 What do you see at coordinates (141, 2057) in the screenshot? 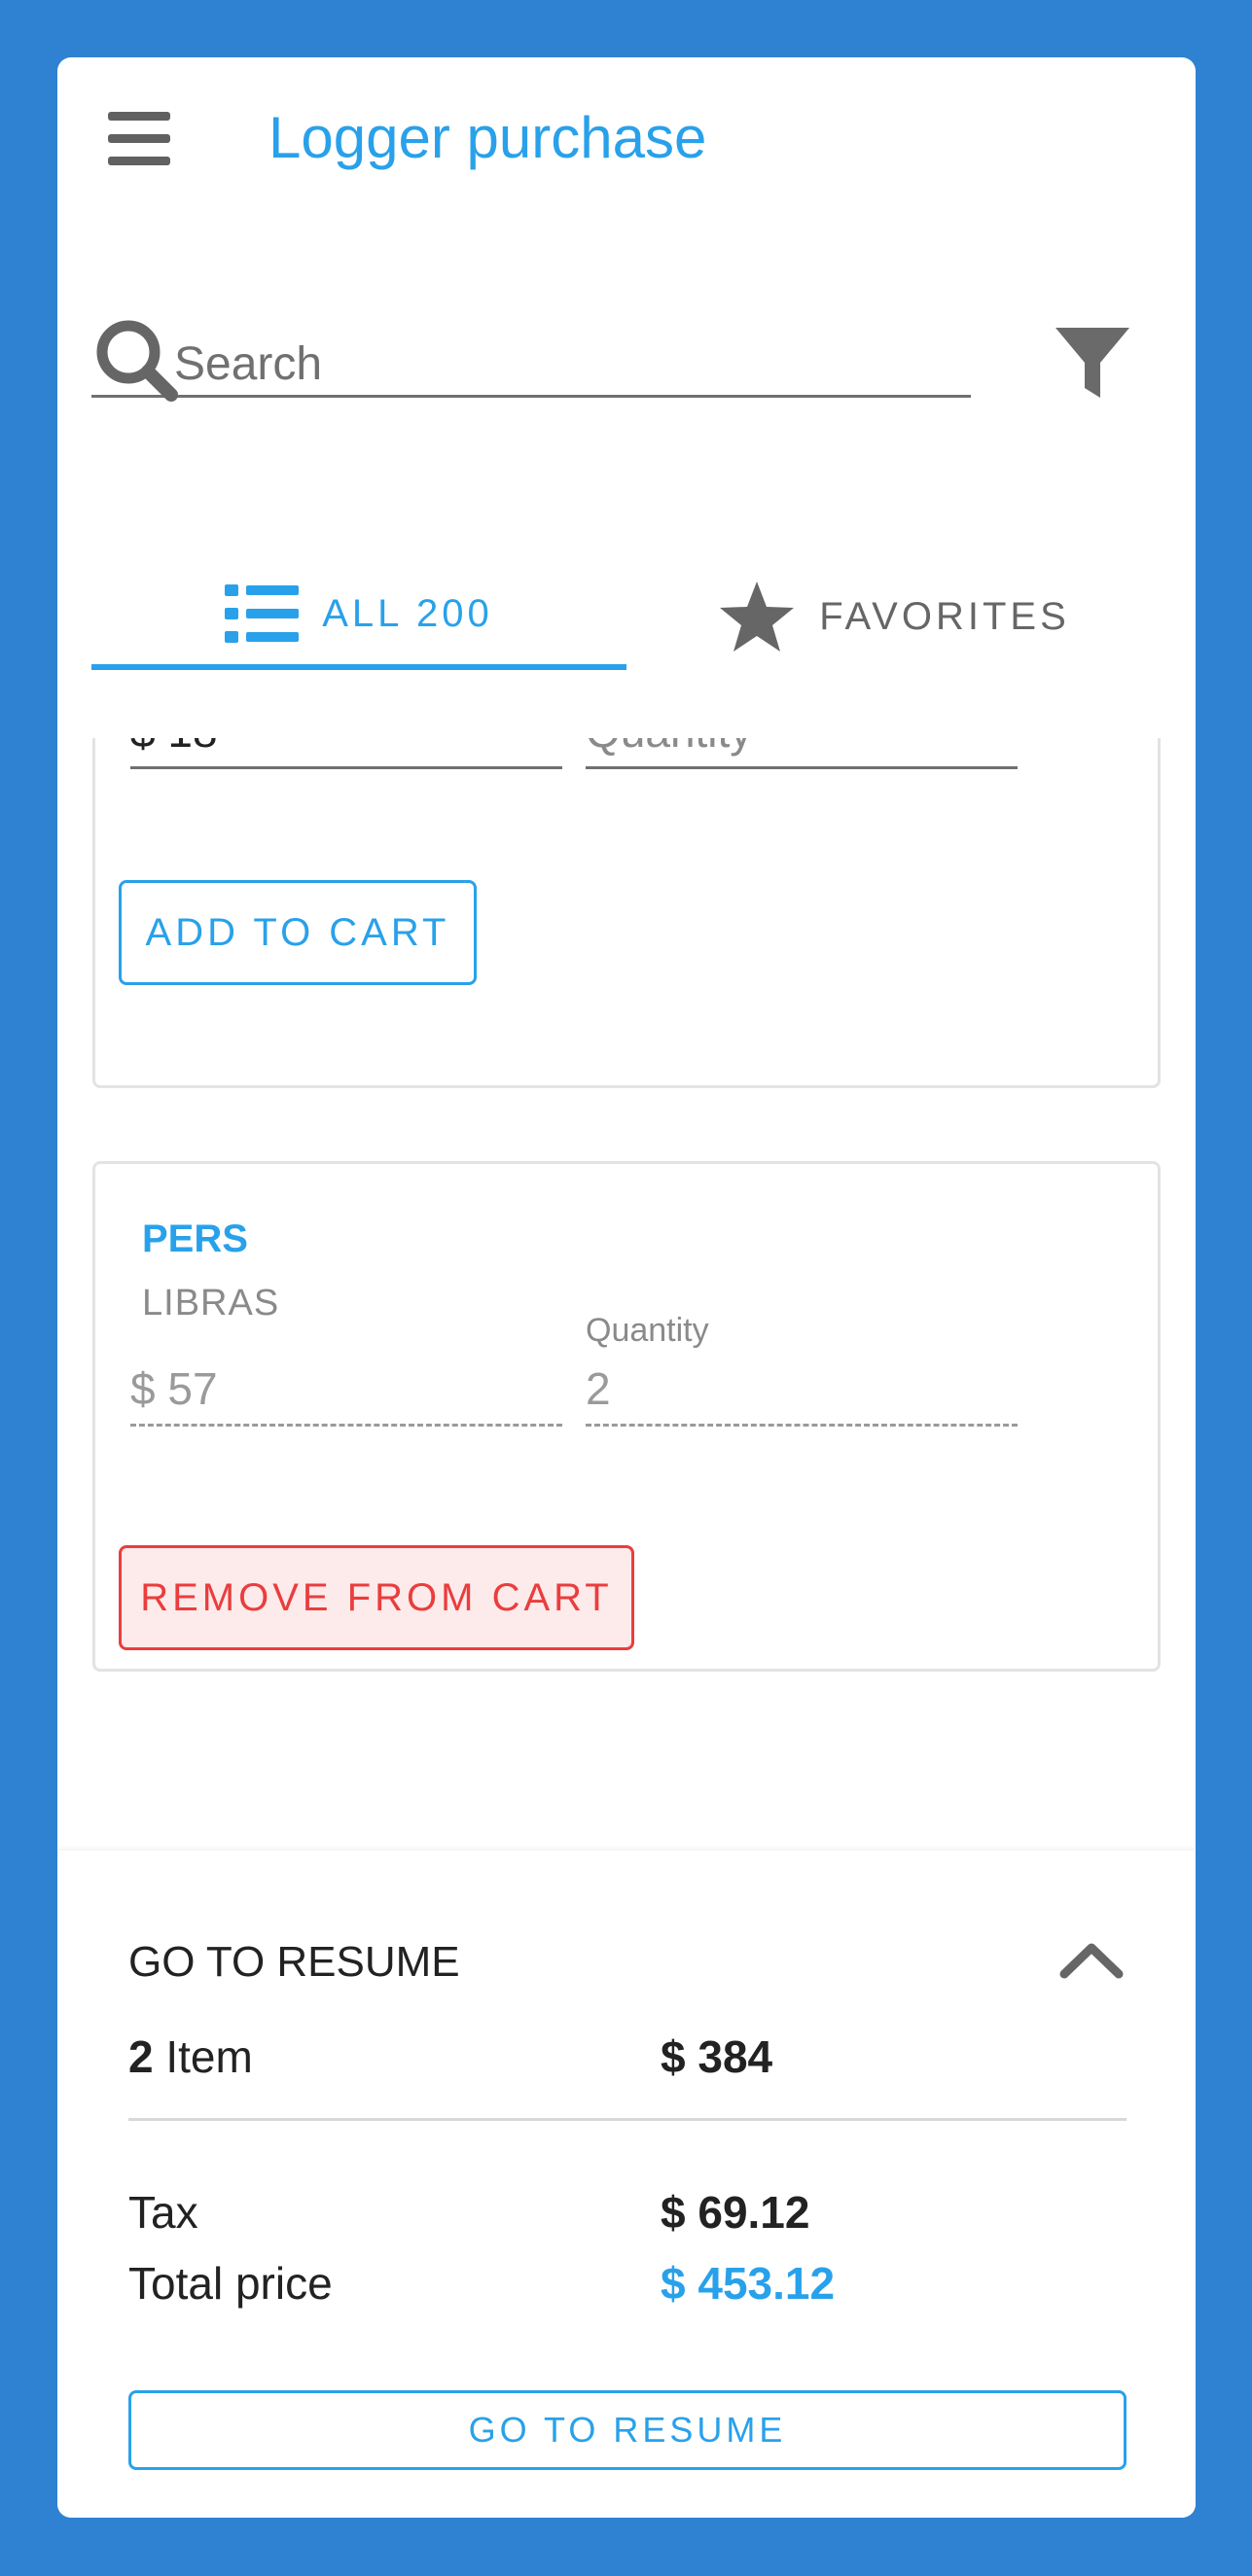
I see `item-count: 2` at bounding box center [141, 2057].